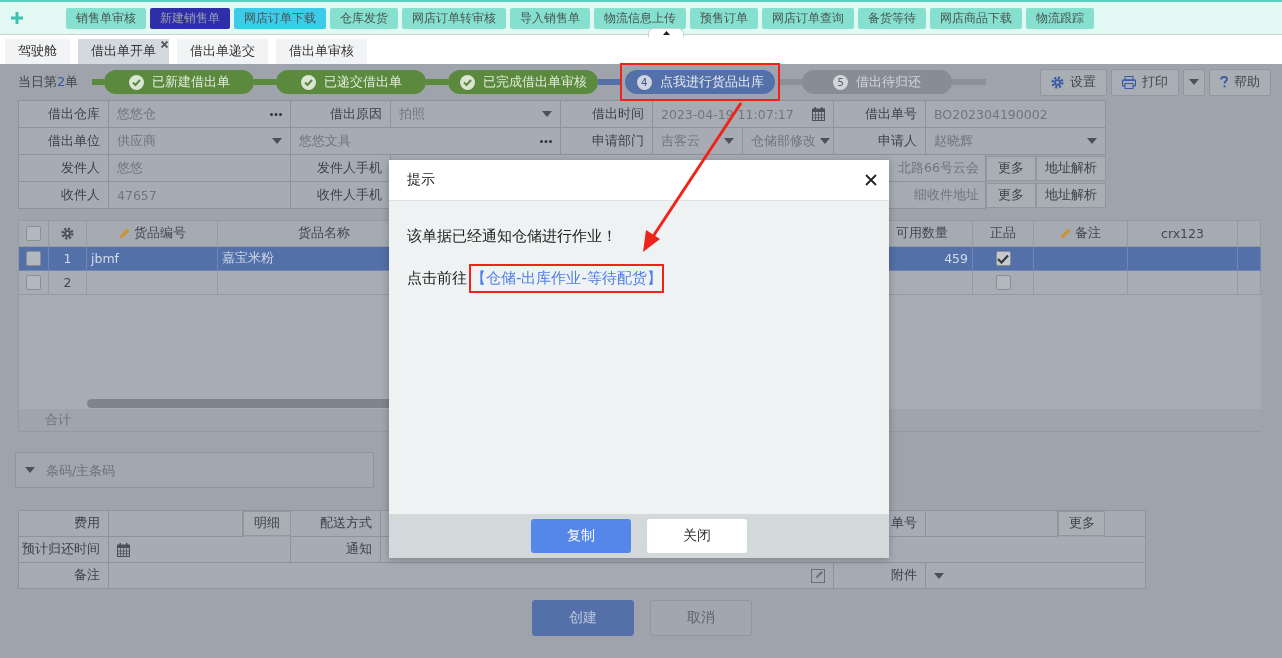 The width and height of the screenshot is (1282, 658). Describe the element at coordinates (341, 114) in the screenshot. I see `field-label: 借出原因` at that location.